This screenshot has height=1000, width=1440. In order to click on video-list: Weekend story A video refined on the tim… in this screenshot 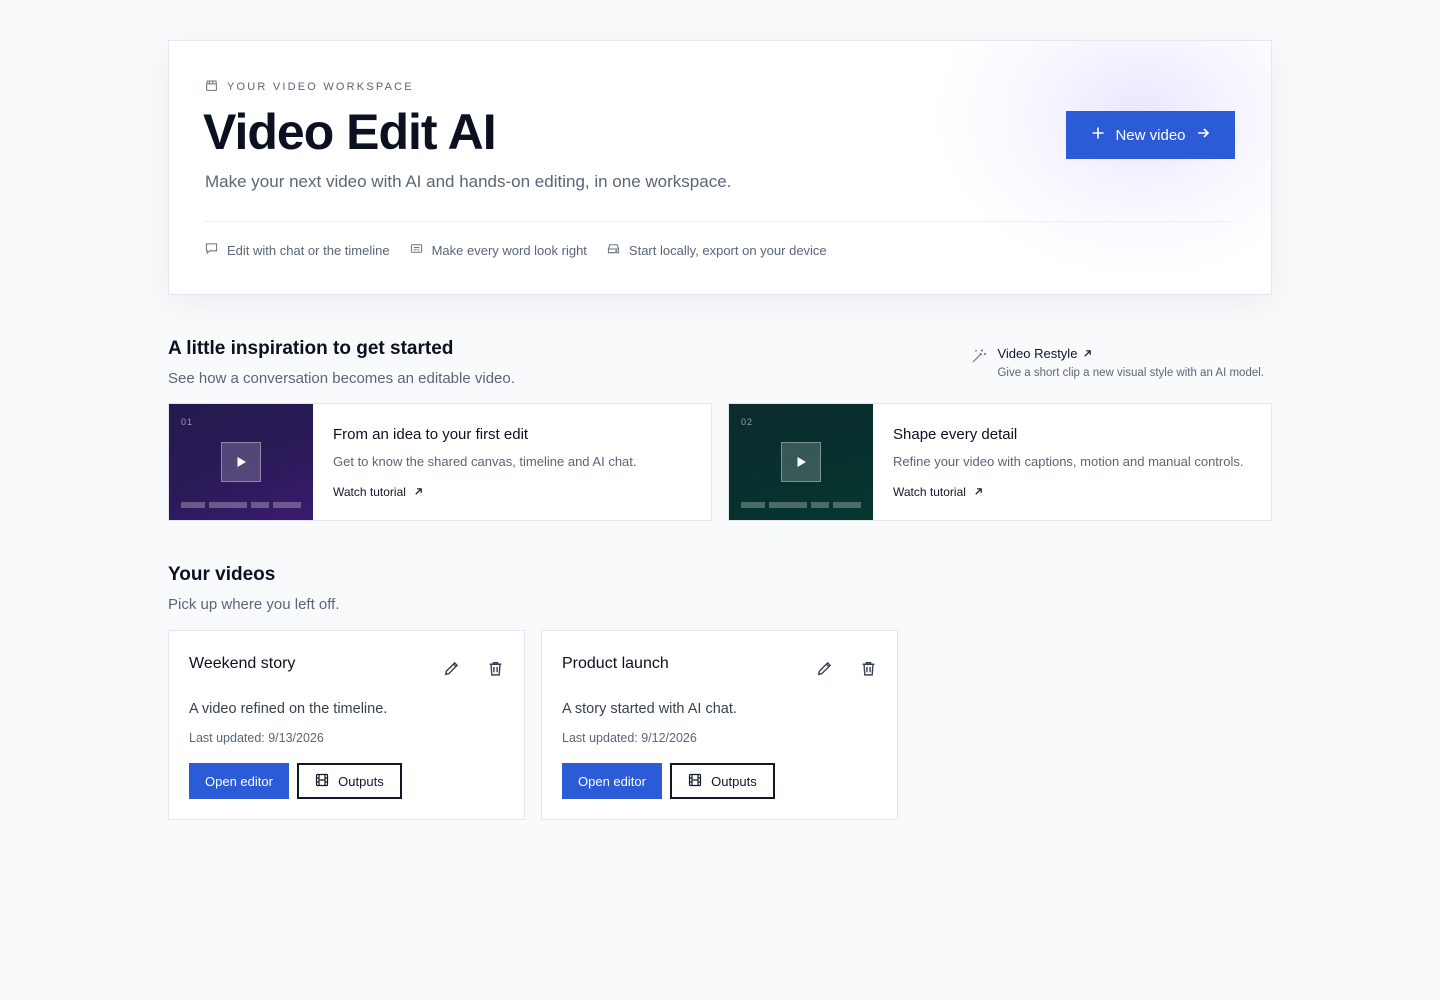, I will do `click(533, 725)`.